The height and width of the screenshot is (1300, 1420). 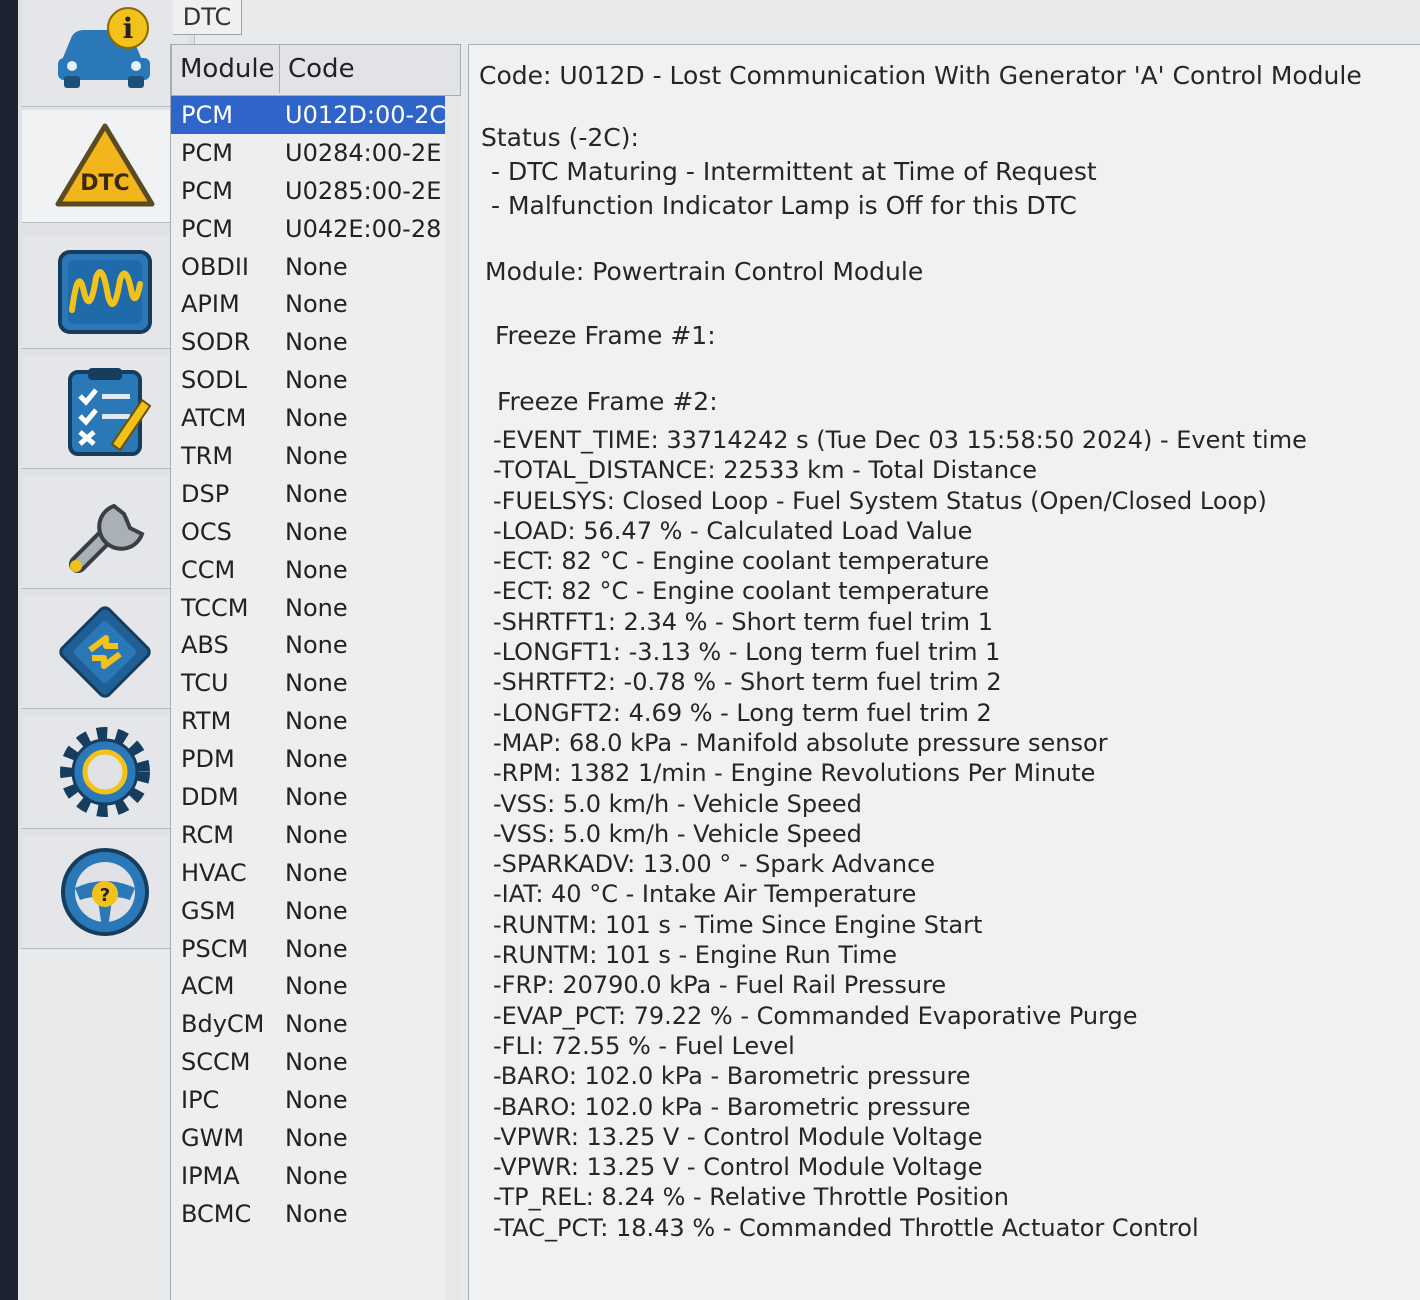 What do you see at coordinates (215, 948) in the screenshot?
I see `dtc-row-module: PSCM` at bounding box center [215, 948].